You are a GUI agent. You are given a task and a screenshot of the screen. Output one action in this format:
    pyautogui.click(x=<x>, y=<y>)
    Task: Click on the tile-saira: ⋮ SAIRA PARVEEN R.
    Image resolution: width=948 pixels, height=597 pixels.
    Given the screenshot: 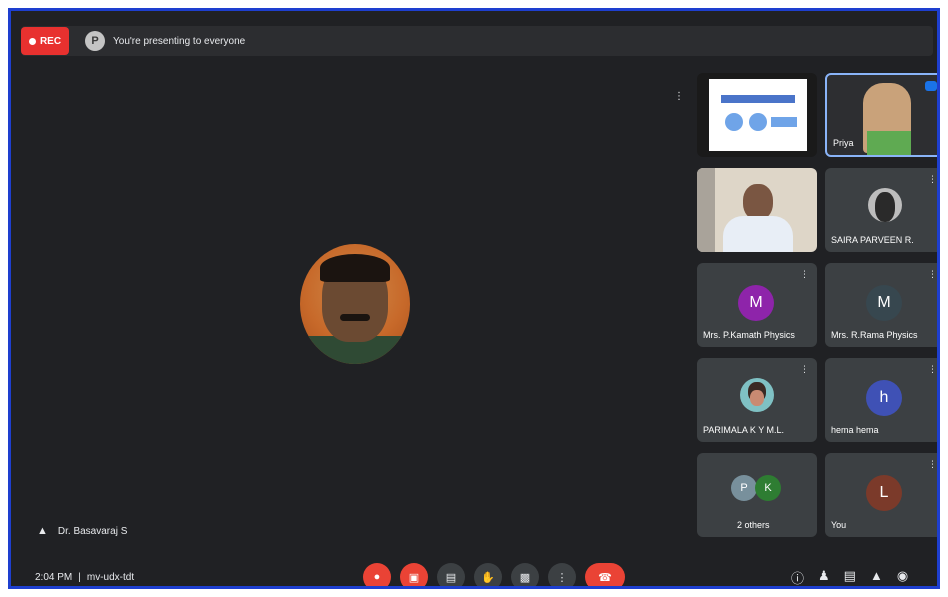 What is the action you would take?
    pyautogui.click(x=881, y=210)
    